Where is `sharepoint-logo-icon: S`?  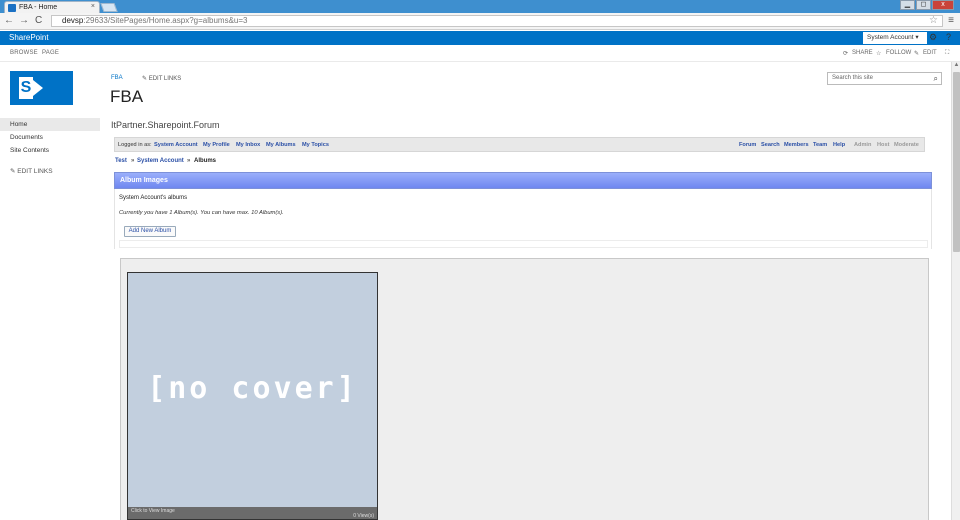 sharepoint-logo-icon: S is located at coordinates (26, 88).